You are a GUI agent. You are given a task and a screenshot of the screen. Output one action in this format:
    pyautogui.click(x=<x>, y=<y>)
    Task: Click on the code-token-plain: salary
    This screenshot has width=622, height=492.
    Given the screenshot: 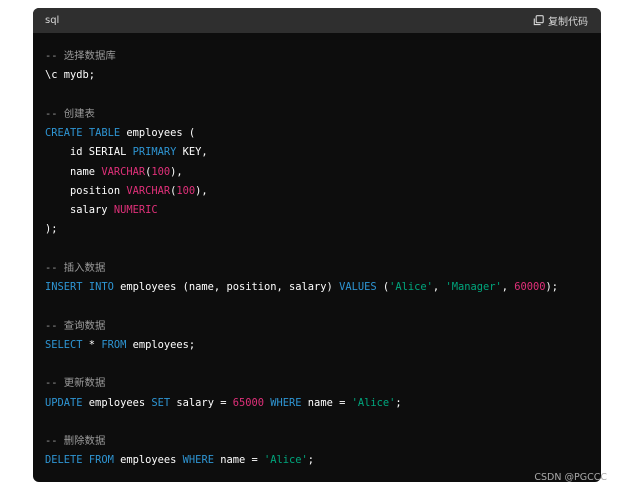 What is the action you would take?
    pyautogui.click(x=79, y=210)
    